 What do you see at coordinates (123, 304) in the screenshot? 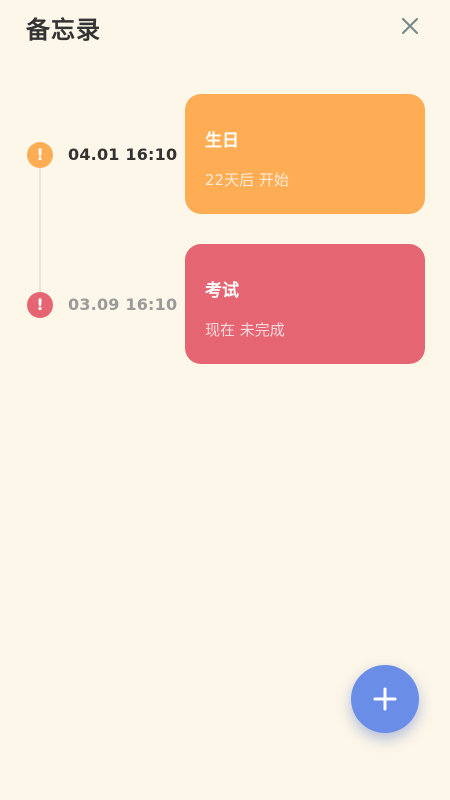
I see `memo-time: 03.09 16:10` at bounding box center [123, 304].